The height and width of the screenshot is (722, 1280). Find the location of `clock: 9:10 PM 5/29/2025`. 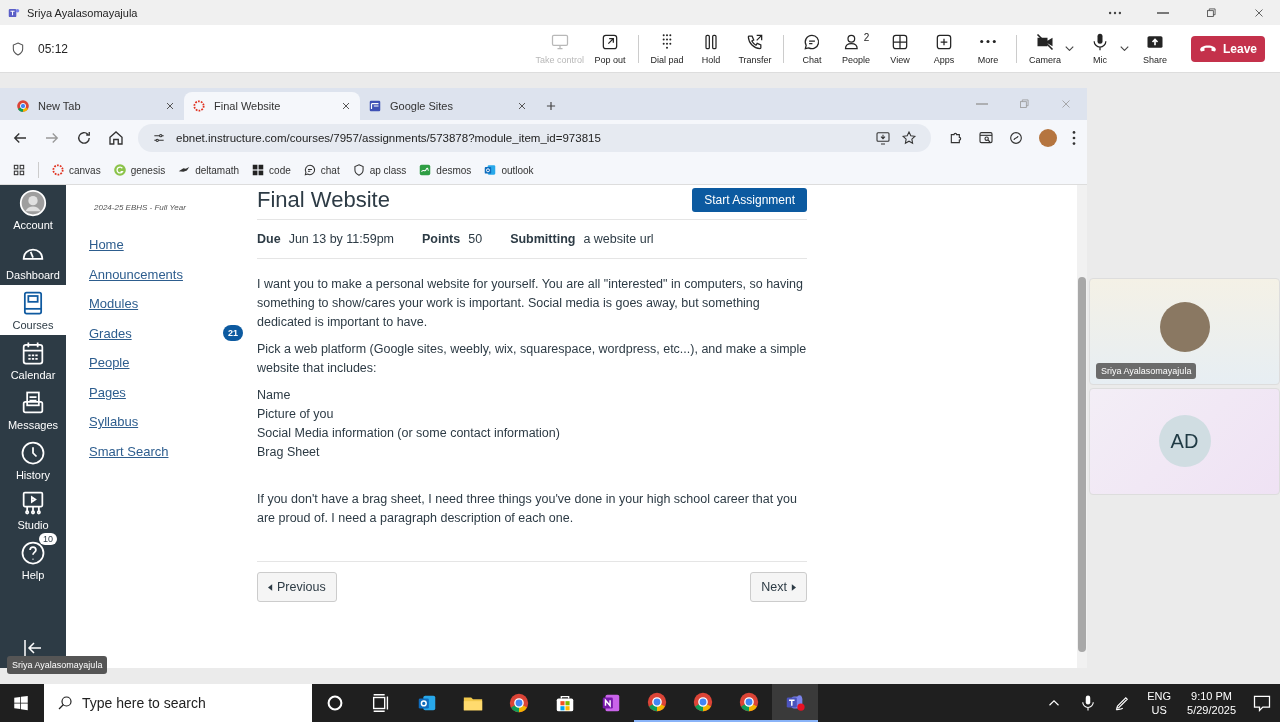

clock: 9:10 PM 5/29/2025 is located at coordinates (1211, 703).